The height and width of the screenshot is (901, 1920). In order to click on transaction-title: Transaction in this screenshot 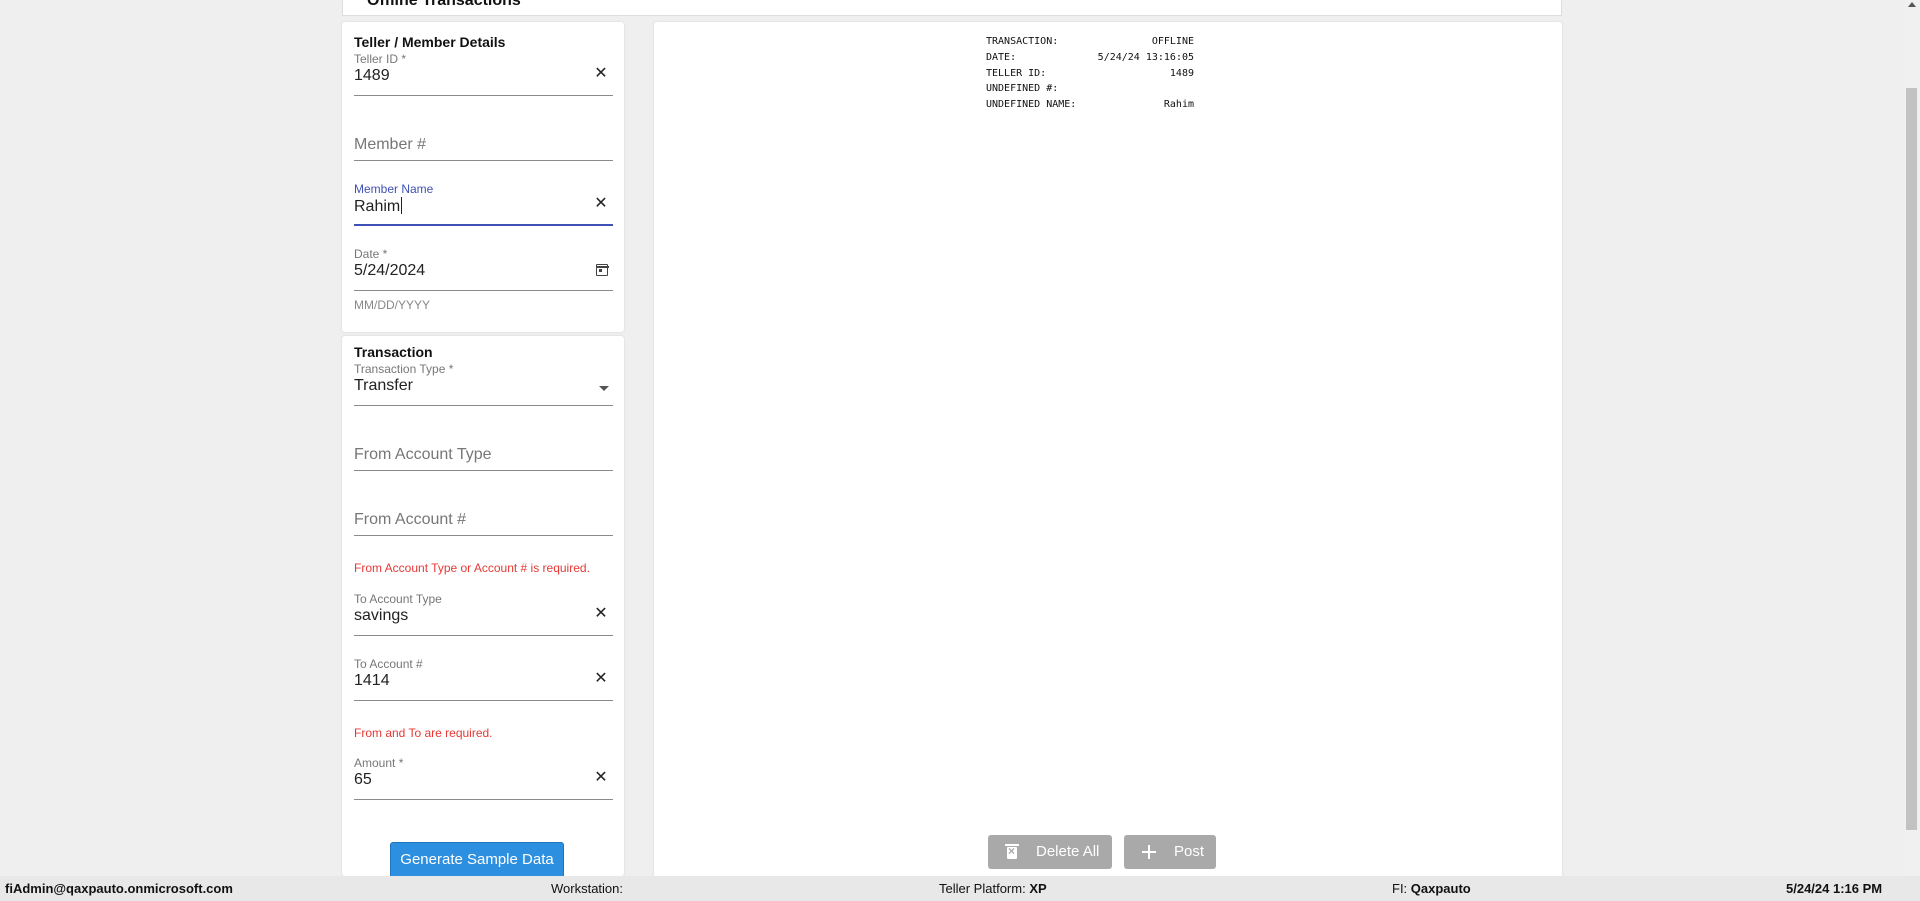, I will do `click(393, 352)`.